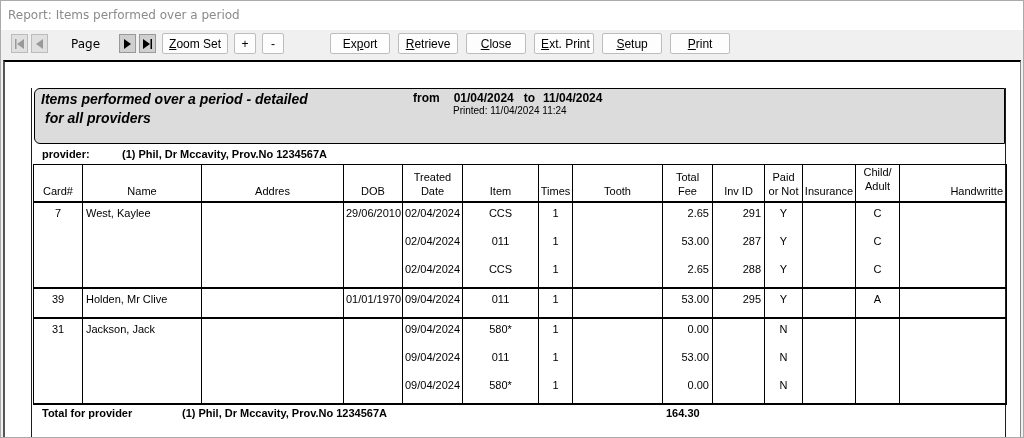 Image resolution: width=1024 pixels, height=438 pixels. What do you see at coordinates (245, 43) in the screenshot?
I see `zoom-button: +` at bounding box center [245, 43].